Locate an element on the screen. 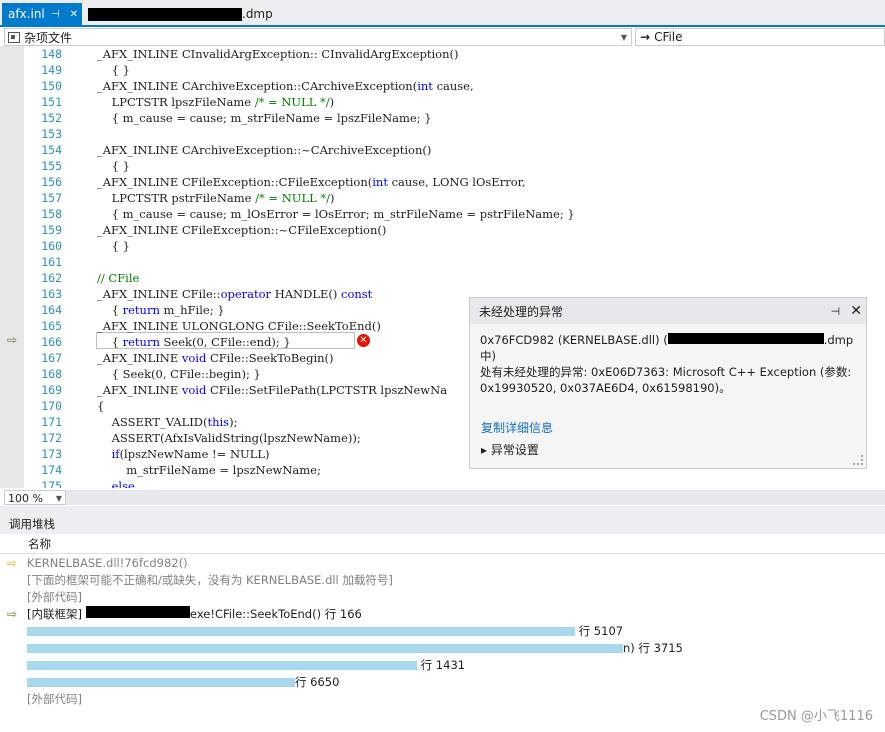  member-dropdown: → CFile is located at coordinates (760, 37).